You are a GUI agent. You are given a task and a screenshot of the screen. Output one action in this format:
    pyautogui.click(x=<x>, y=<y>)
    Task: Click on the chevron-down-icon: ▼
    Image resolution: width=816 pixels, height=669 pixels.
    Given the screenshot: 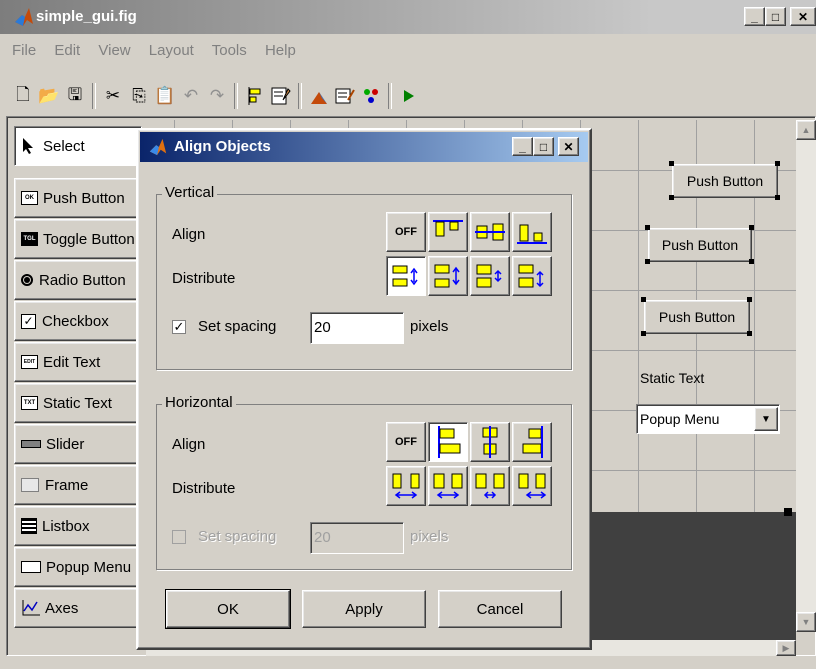 What is the action you would take?
    pyautogui.click(x=766, y=419)
    